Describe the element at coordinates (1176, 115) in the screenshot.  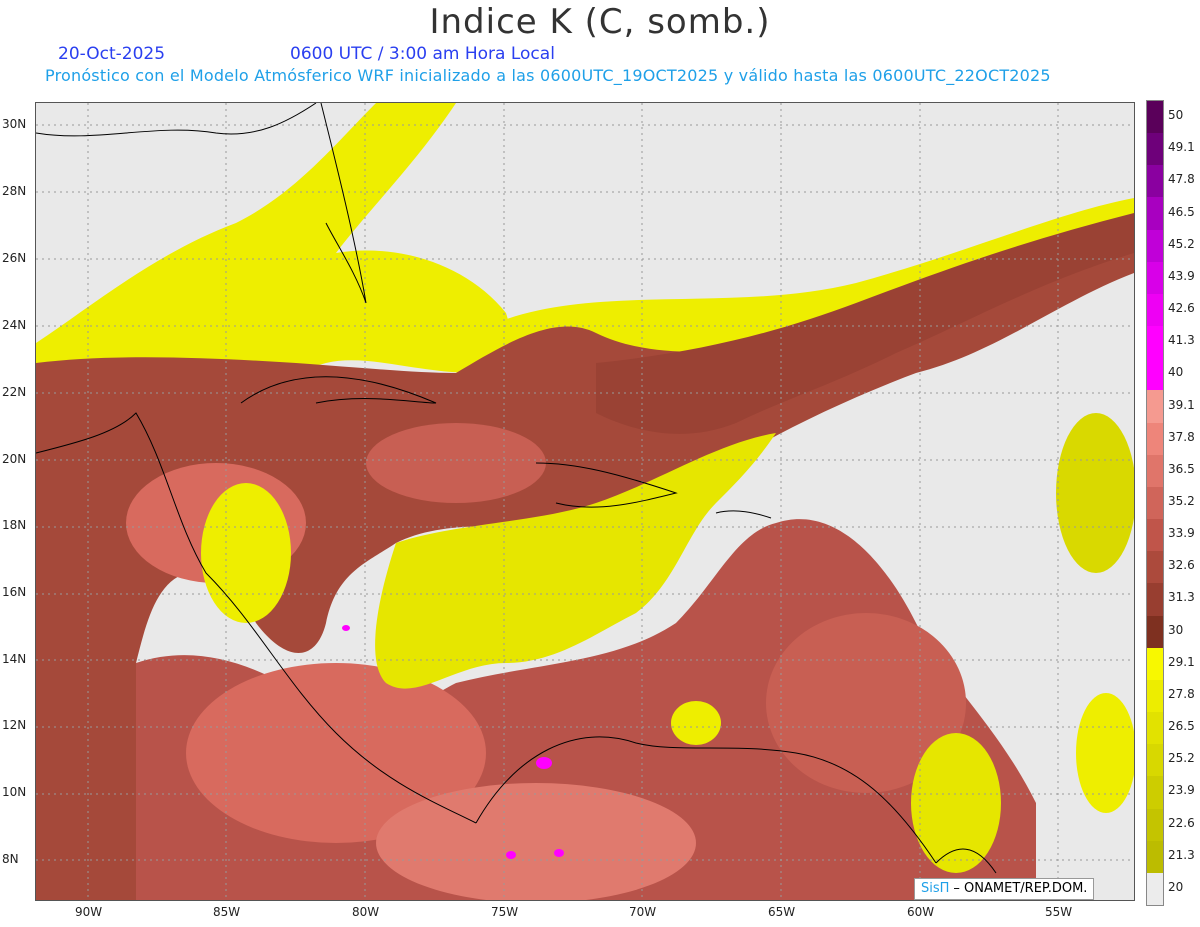
I see `colorbar-label: 50` at that location.